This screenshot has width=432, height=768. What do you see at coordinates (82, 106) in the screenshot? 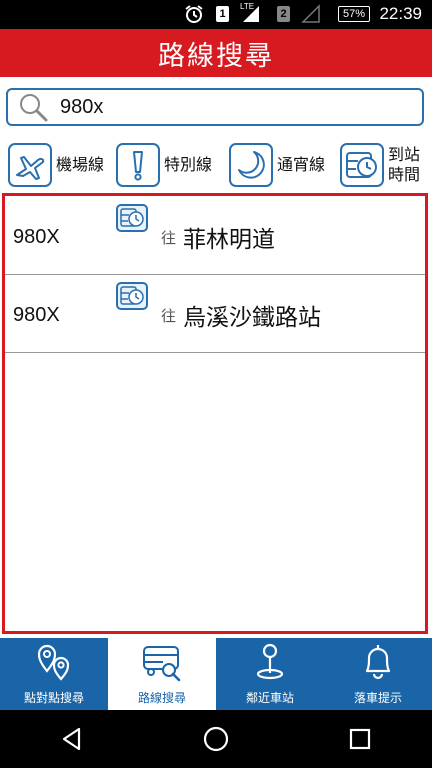
I see `search-value: 980x` at bounding box center [82, 106].